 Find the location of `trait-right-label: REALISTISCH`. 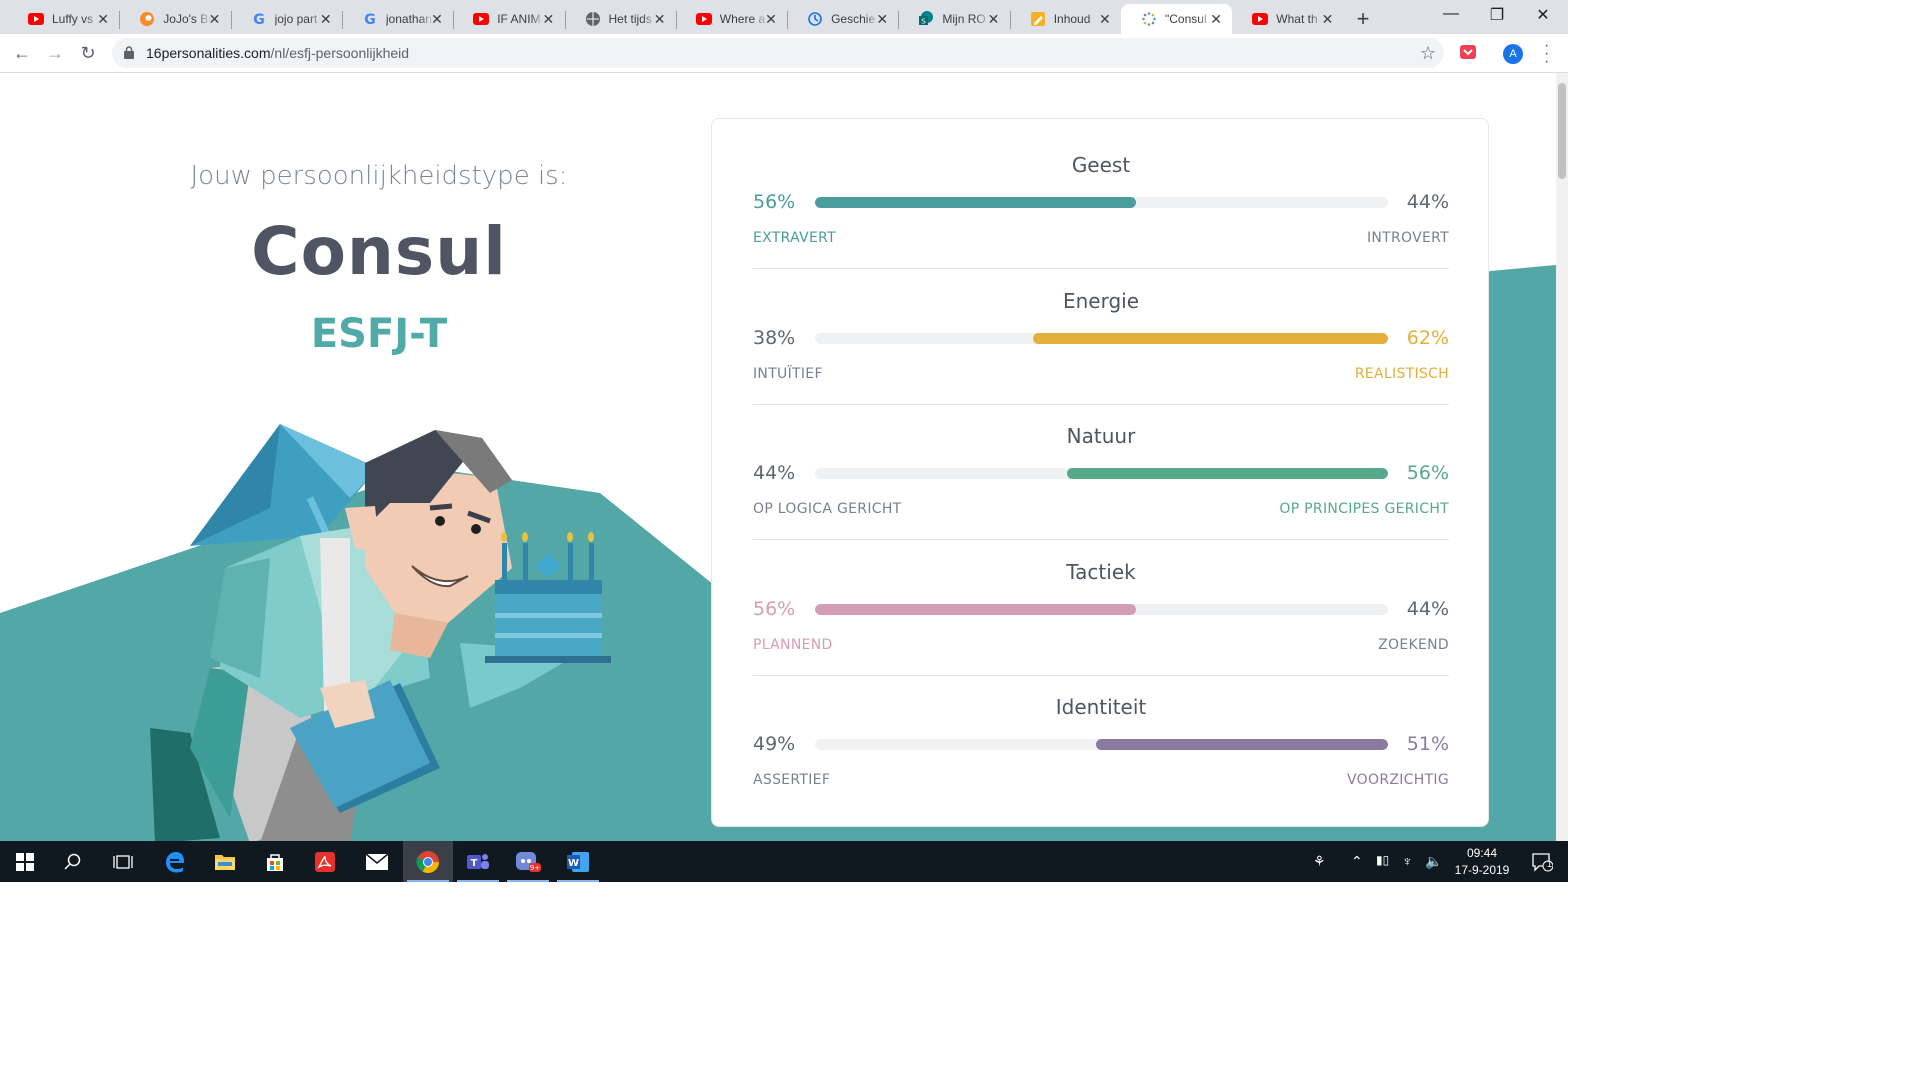

trait-right-label: REALISTISCH is located at coordinates (1401, 373).